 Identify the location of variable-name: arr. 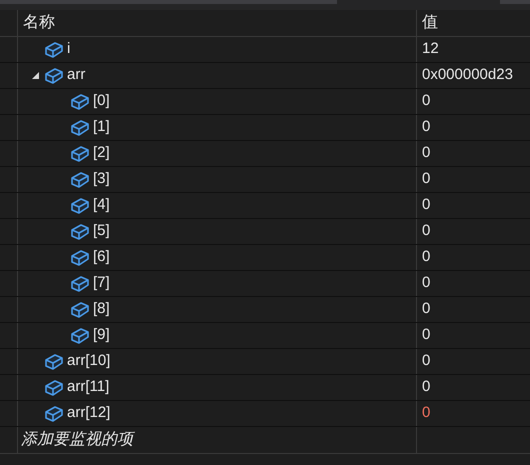
(76, 75).